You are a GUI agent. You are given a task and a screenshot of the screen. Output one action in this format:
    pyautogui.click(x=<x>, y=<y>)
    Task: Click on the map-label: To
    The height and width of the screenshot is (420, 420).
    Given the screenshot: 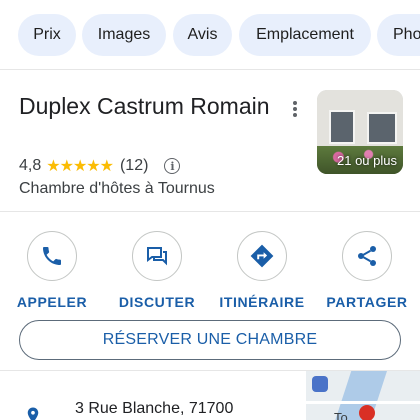 What is the action you would take?
    pyautogui.click(x=341, y=415)
    